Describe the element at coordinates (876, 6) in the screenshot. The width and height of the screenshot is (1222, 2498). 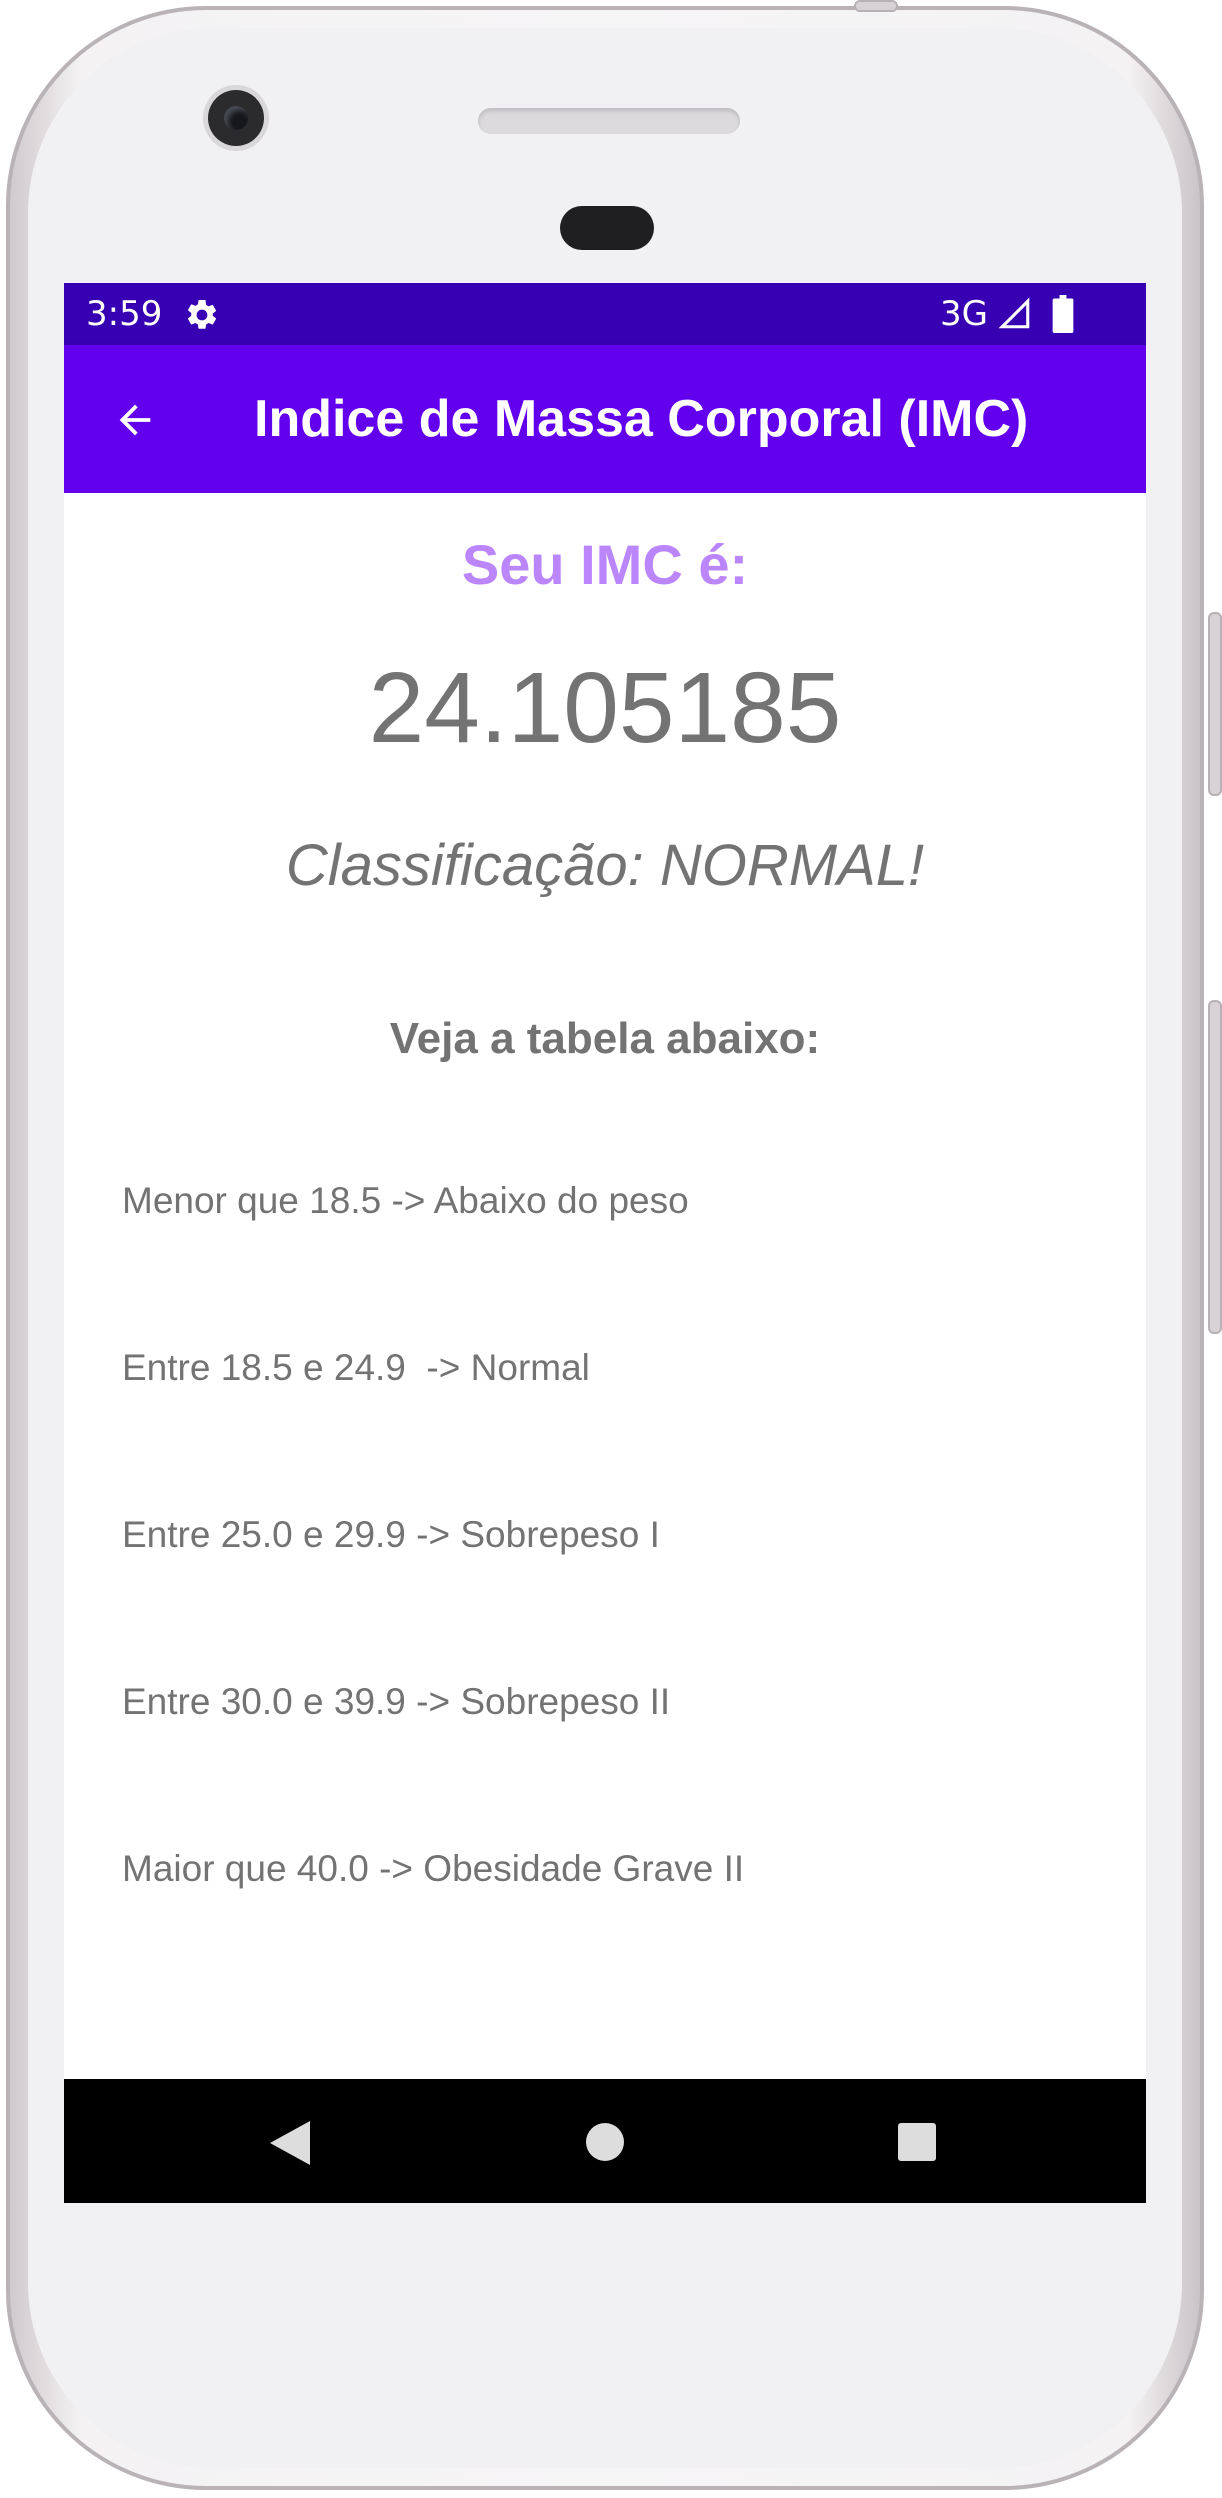
I see `top-button` at that location.